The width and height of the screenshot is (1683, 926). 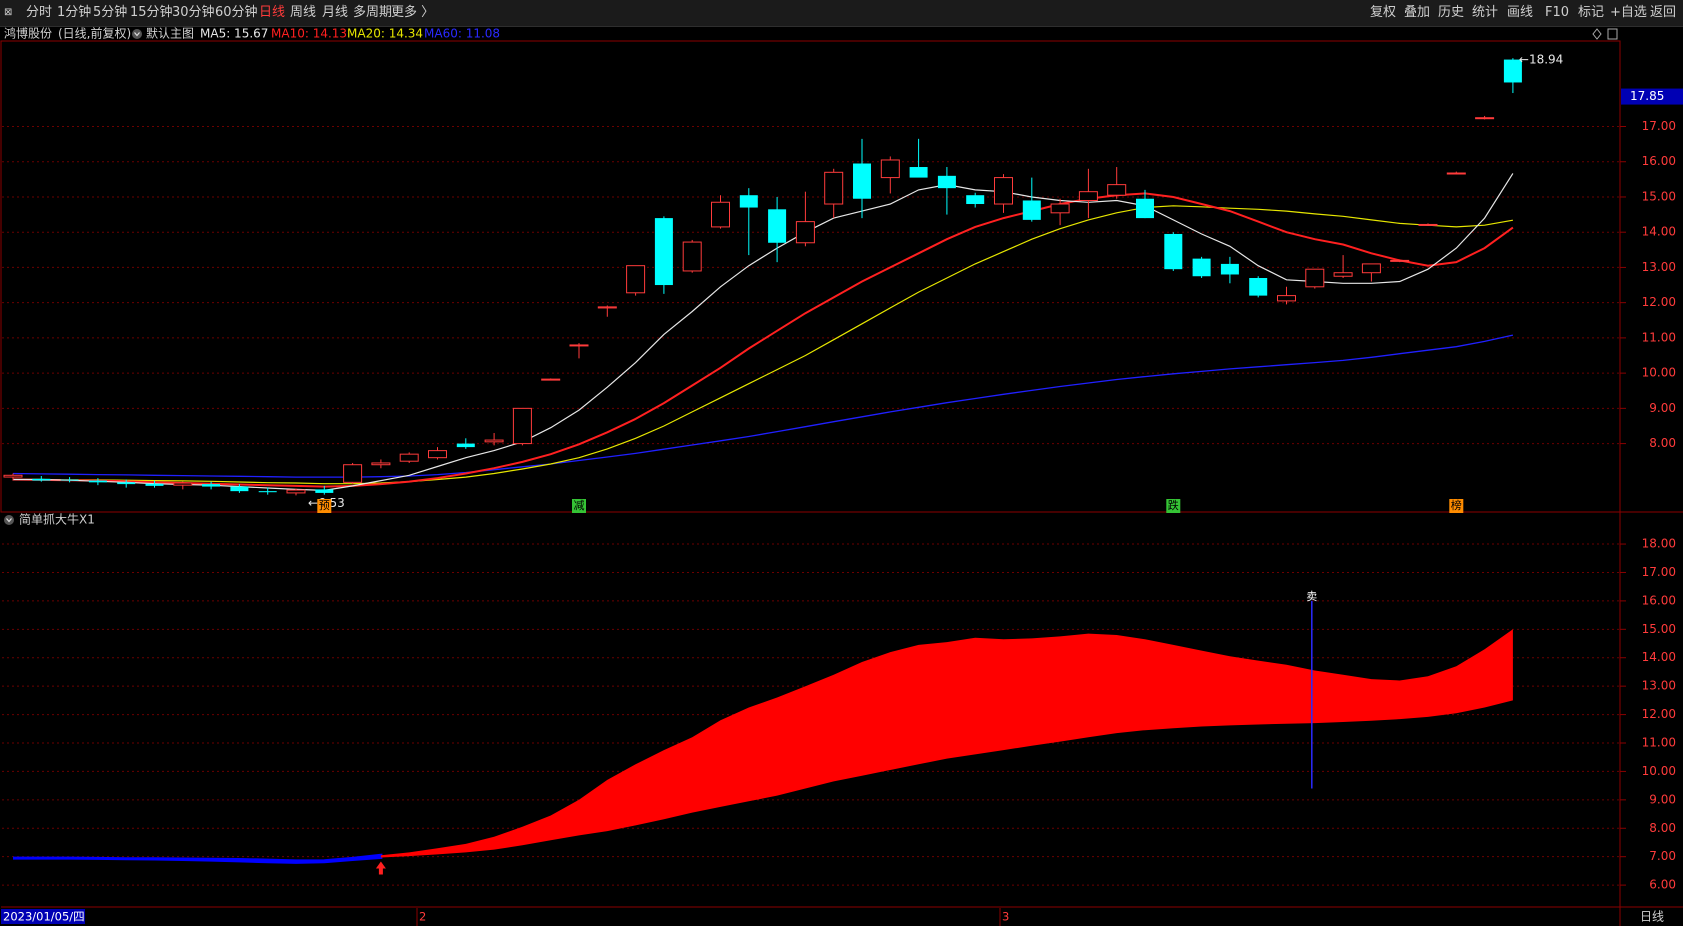 What do you see at coordinates (1591, 13) in the screenshot?
I see `toolbar-button: 标记` at bounding box center [1591, 13].